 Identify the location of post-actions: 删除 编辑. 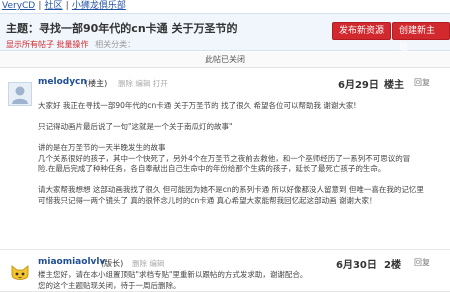
(148, 263).